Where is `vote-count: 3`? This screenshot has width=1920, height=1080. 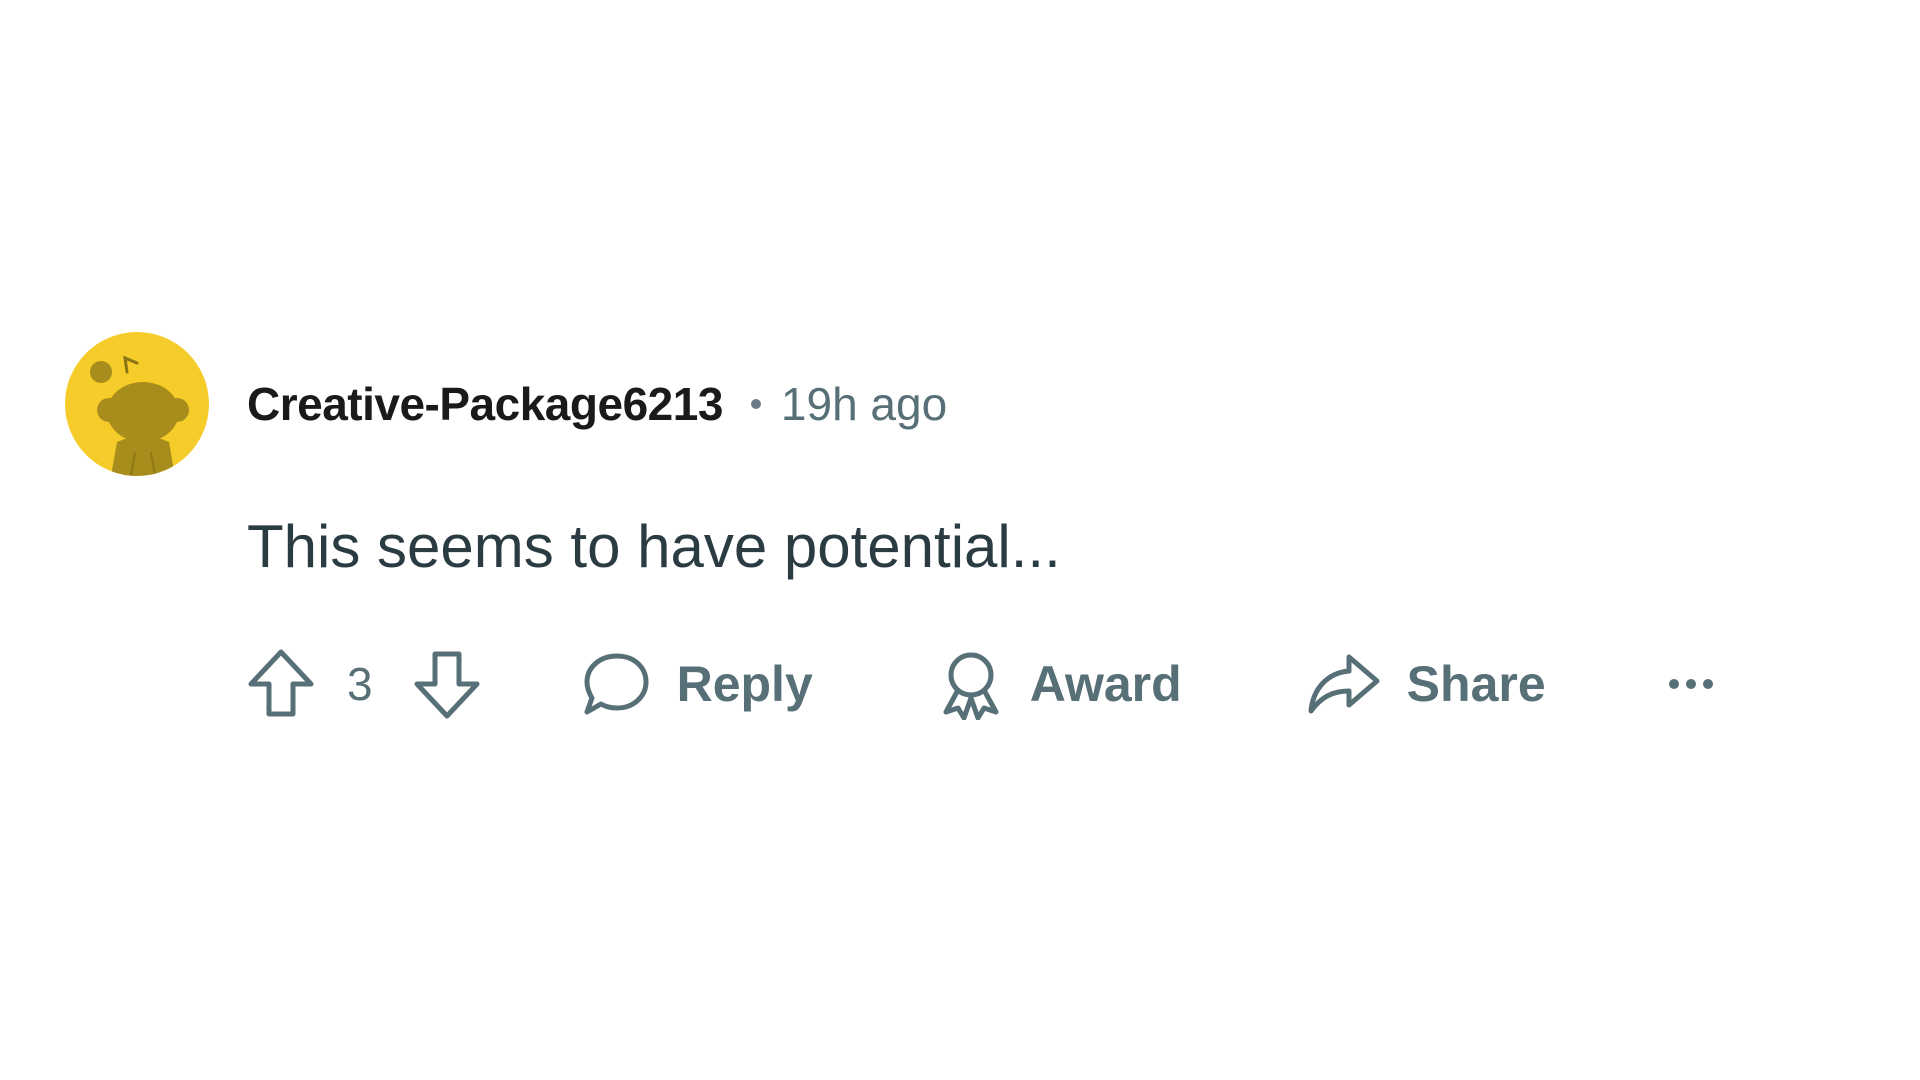
vote-count: 3 is located at coordinates (360, 684).